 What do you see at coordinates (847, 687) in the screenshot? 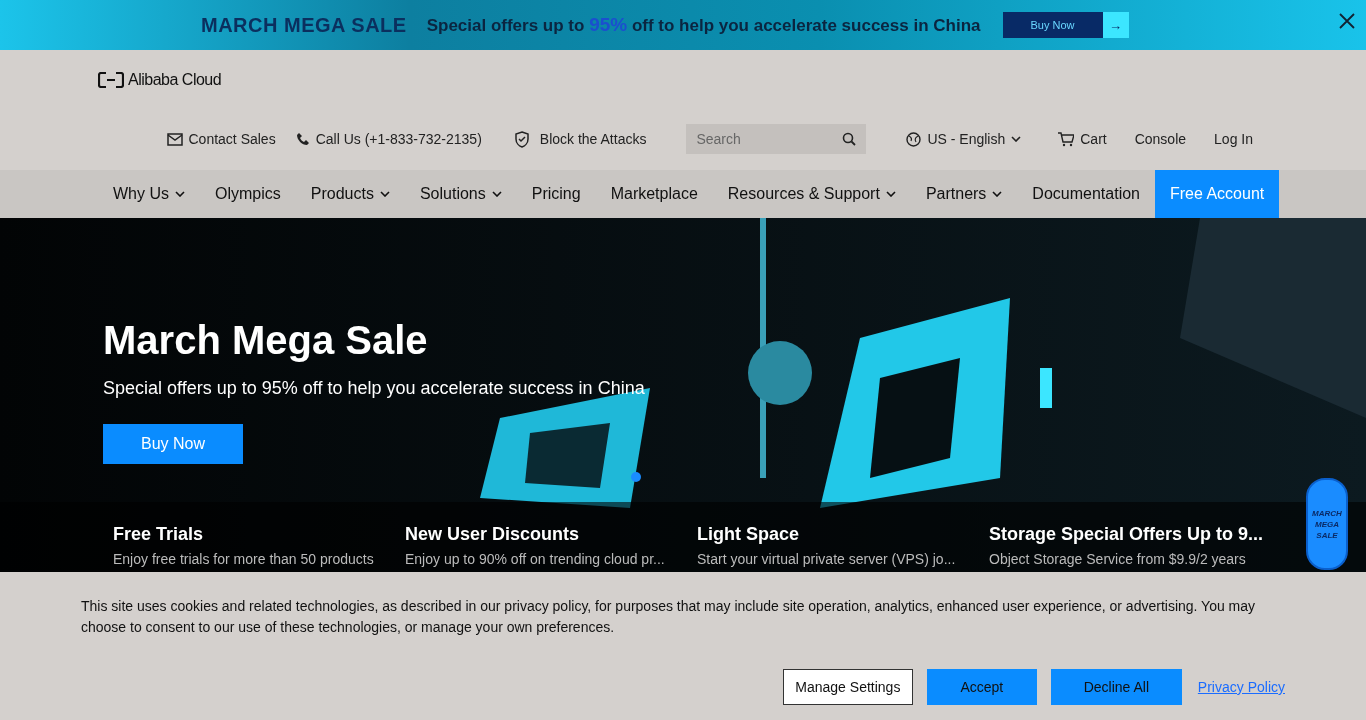
I see `manage-settings-button: Manage Settings` at bounding box center [847, 687].